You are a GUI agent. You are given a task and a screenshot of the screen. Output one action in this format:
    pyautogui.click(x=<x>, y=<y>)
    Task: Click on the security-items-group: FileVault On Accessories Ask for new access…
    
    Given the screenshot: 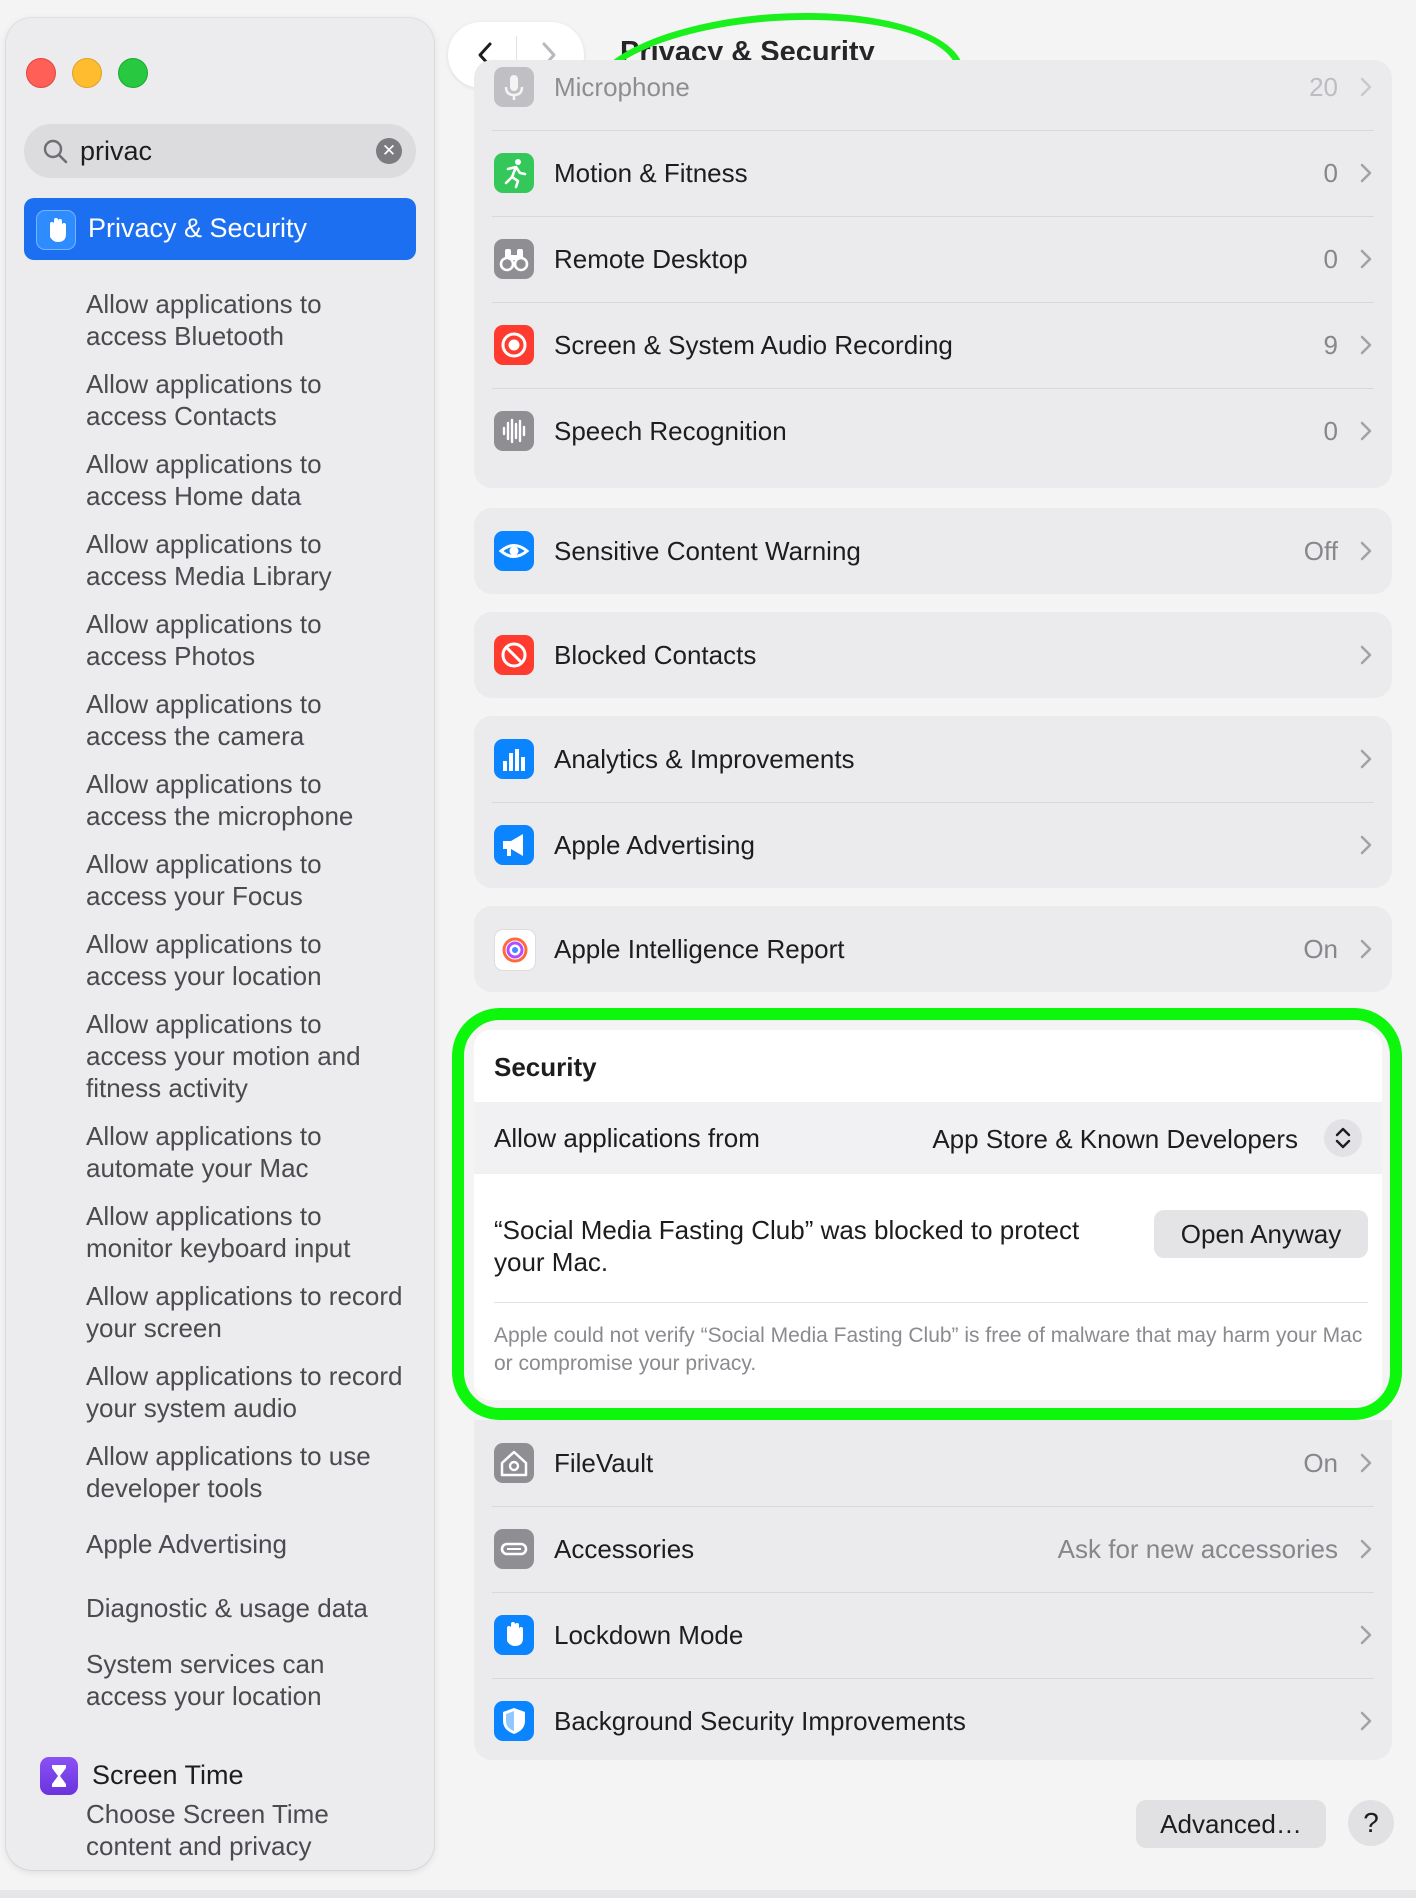 What is the action you would take?
    pyautogui.click(x=933, y=1590)
    